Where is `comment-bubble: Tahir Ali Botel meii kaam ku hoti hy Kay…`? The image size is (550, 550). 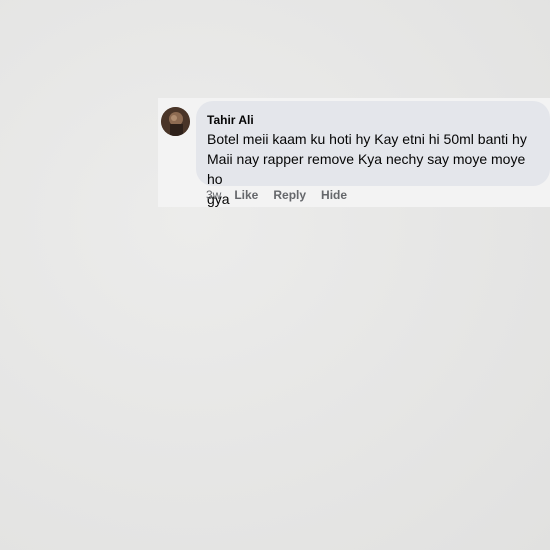
comment-bubble: Tahir Ali Botel meii kaam ku hoti hy Kay… is located at coordinates (373, 154).